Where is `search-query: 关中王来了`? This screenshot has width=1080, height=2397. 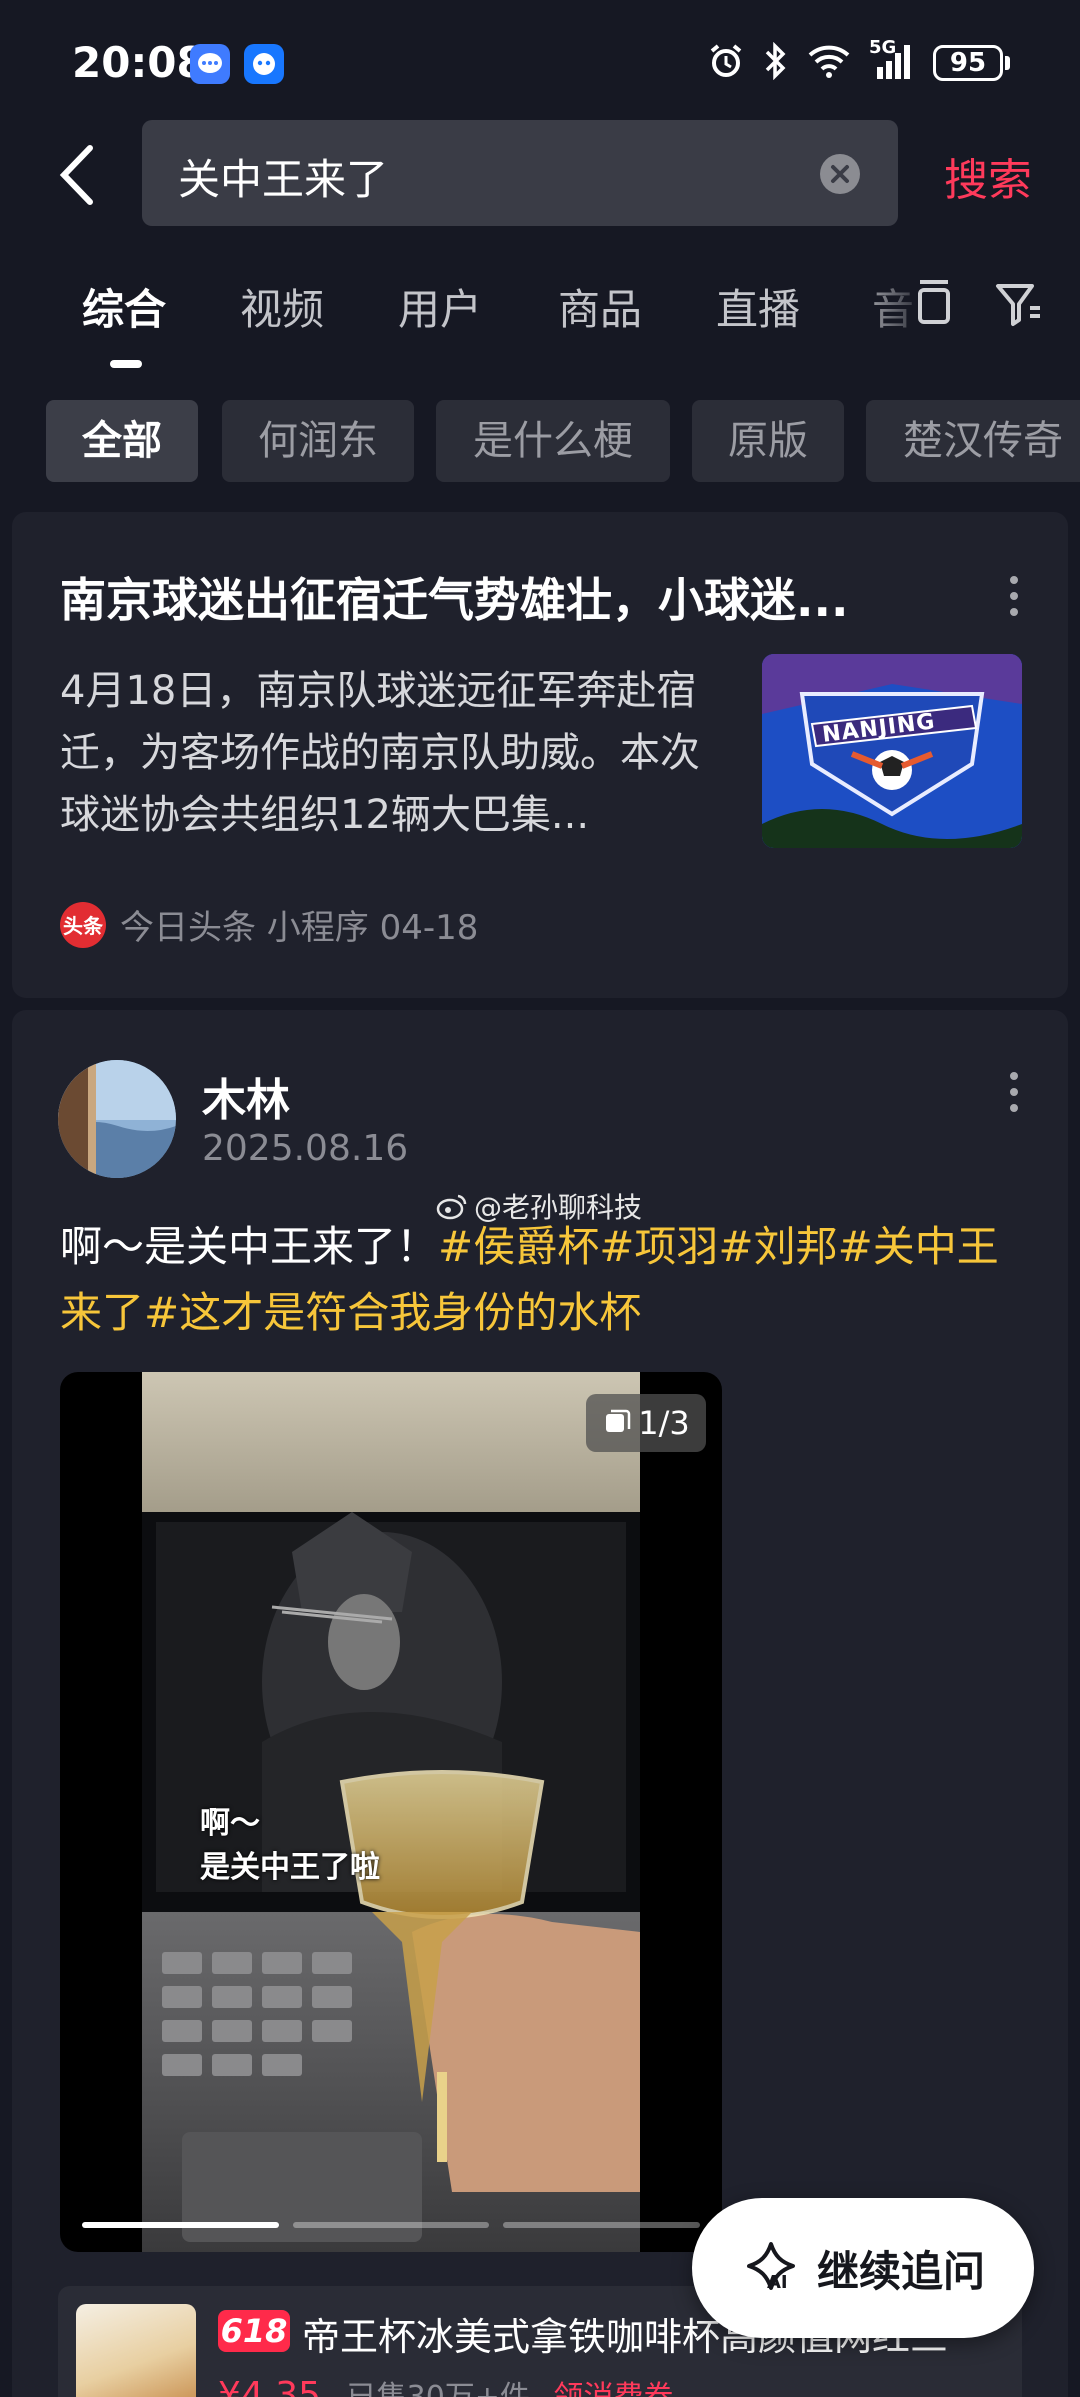 search-query: 关中王来了 is located at coordinates (283, 179).